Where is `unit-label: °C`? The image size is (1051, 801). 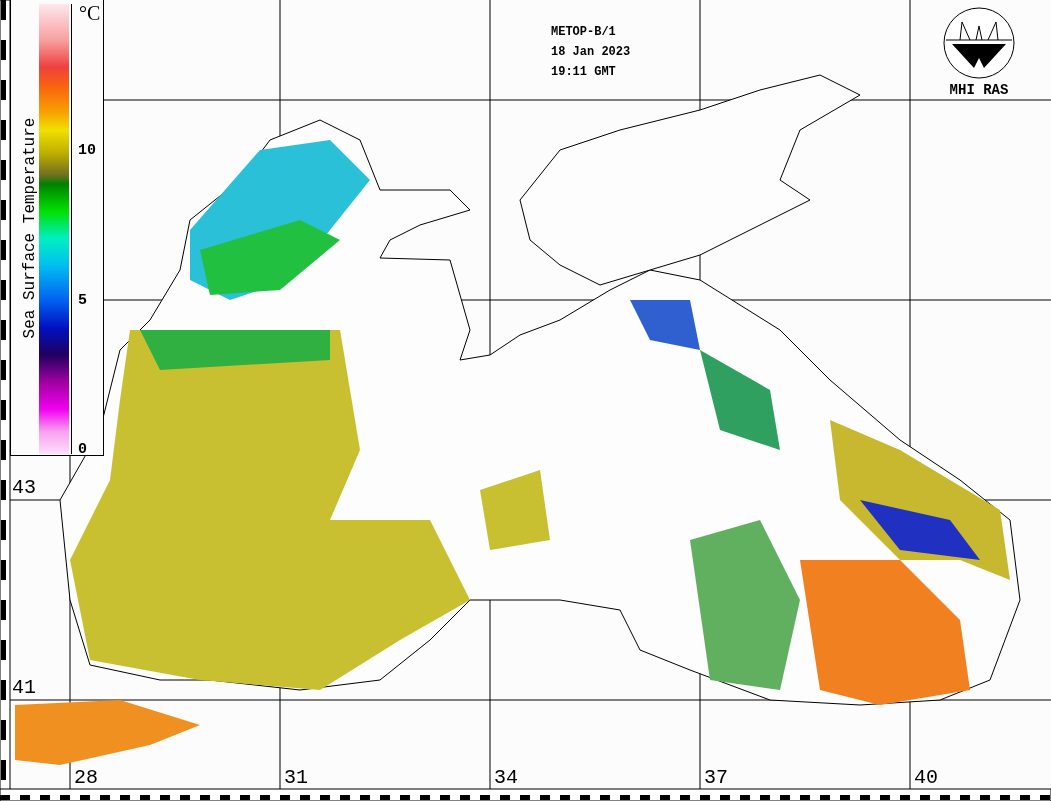
unit-label: °C is located at coordinates (90, 13).